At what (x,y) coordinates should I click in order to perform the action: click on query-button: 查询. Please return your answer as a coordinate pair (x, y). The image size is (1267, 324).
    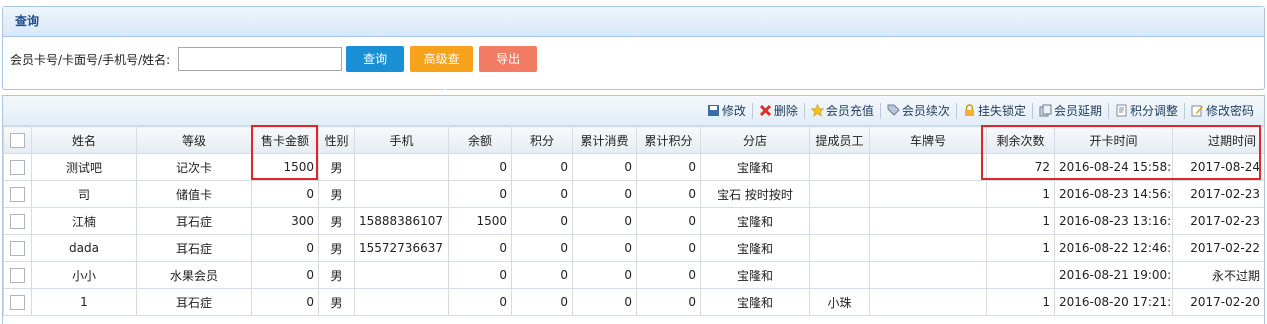
    Looking at the image, I should click on (375, 59).